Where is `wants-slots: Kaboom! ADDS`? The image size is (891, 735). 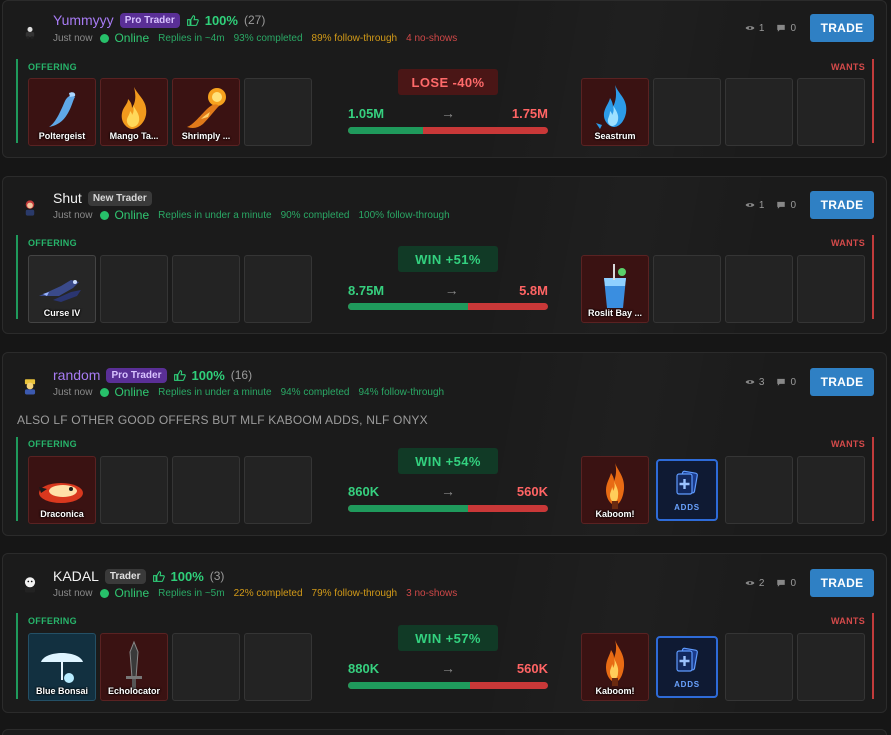 wants-slots: Kaboom! ADDS is located at coordinates (723, 667).